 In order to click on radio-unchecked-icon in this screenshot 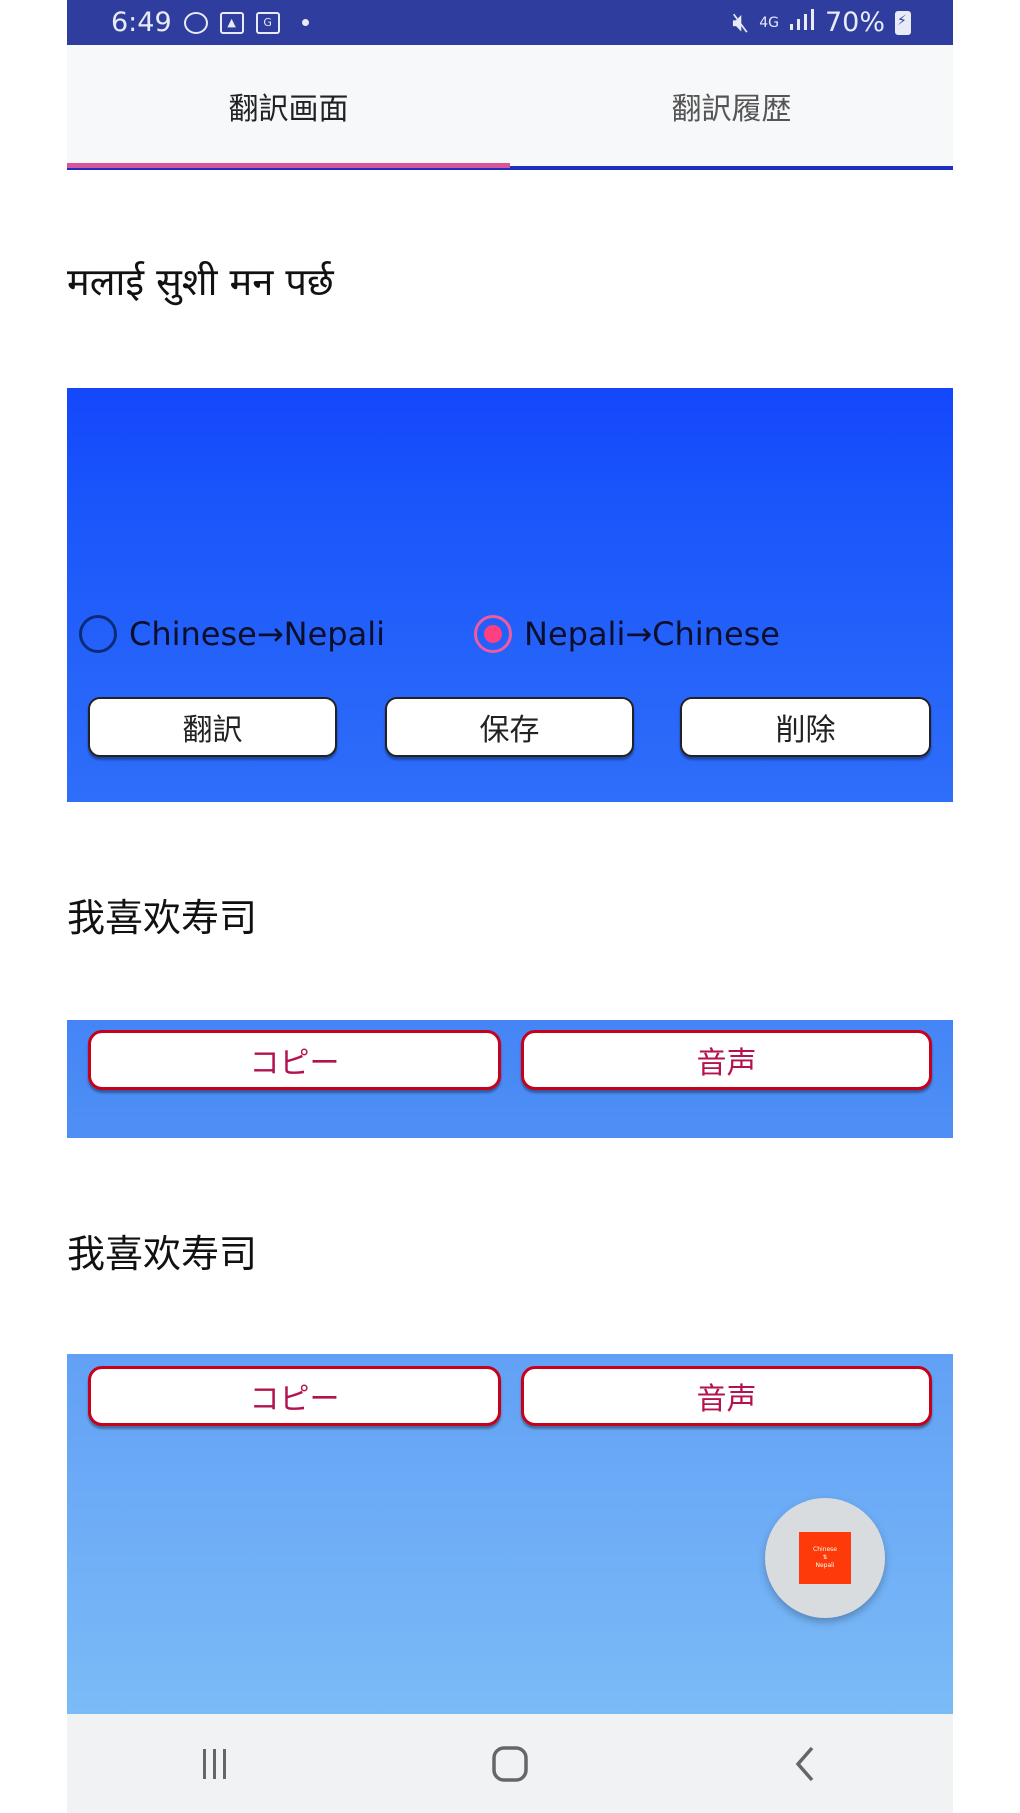, I will do `click(98, 634)`.